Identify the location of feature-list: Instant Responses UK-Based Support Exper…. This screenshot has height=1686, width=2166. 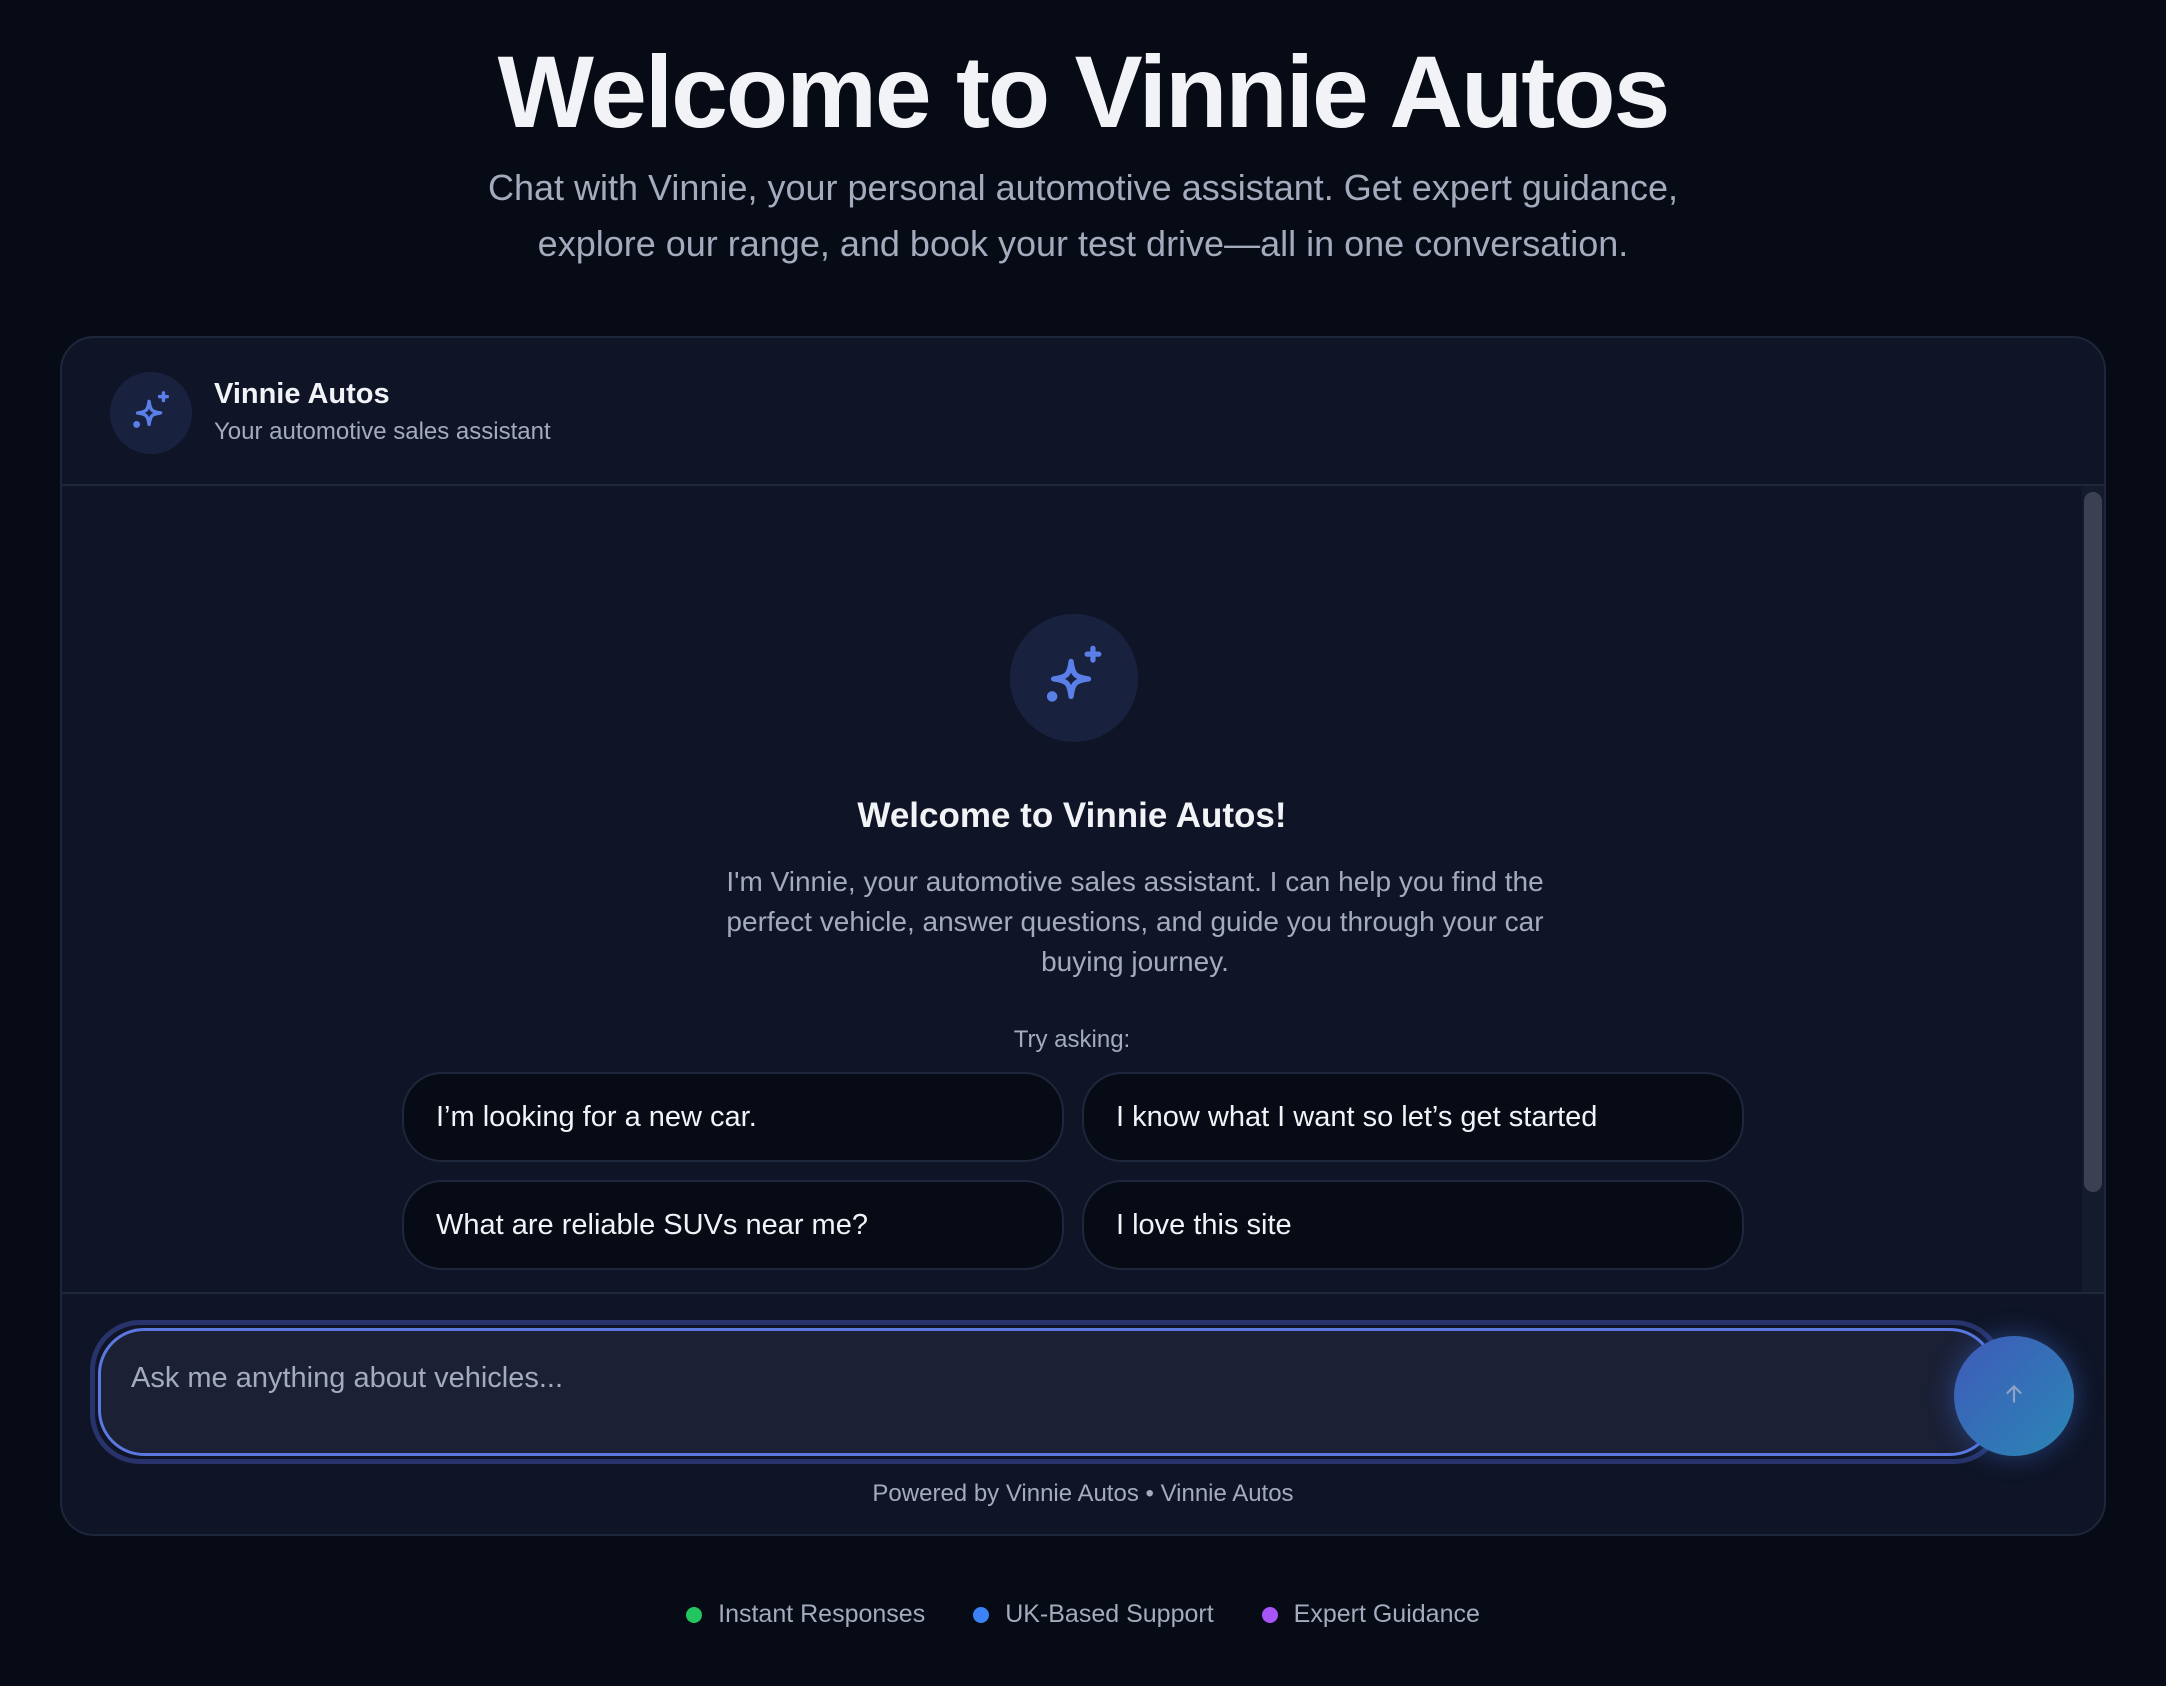
(1083, 1614).